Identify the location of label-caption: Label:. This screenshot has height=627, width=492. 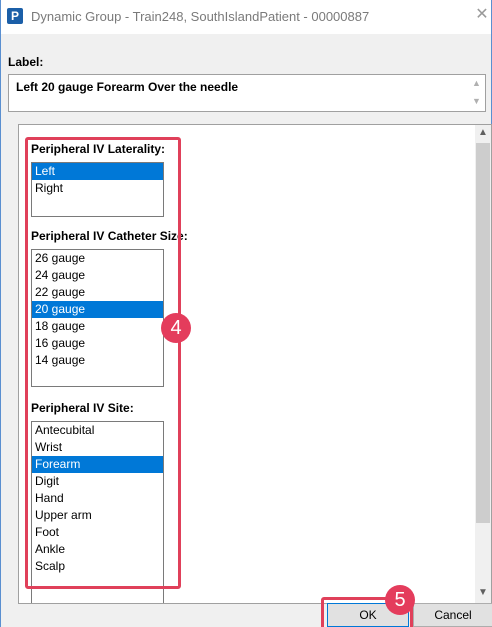
(26, 62).